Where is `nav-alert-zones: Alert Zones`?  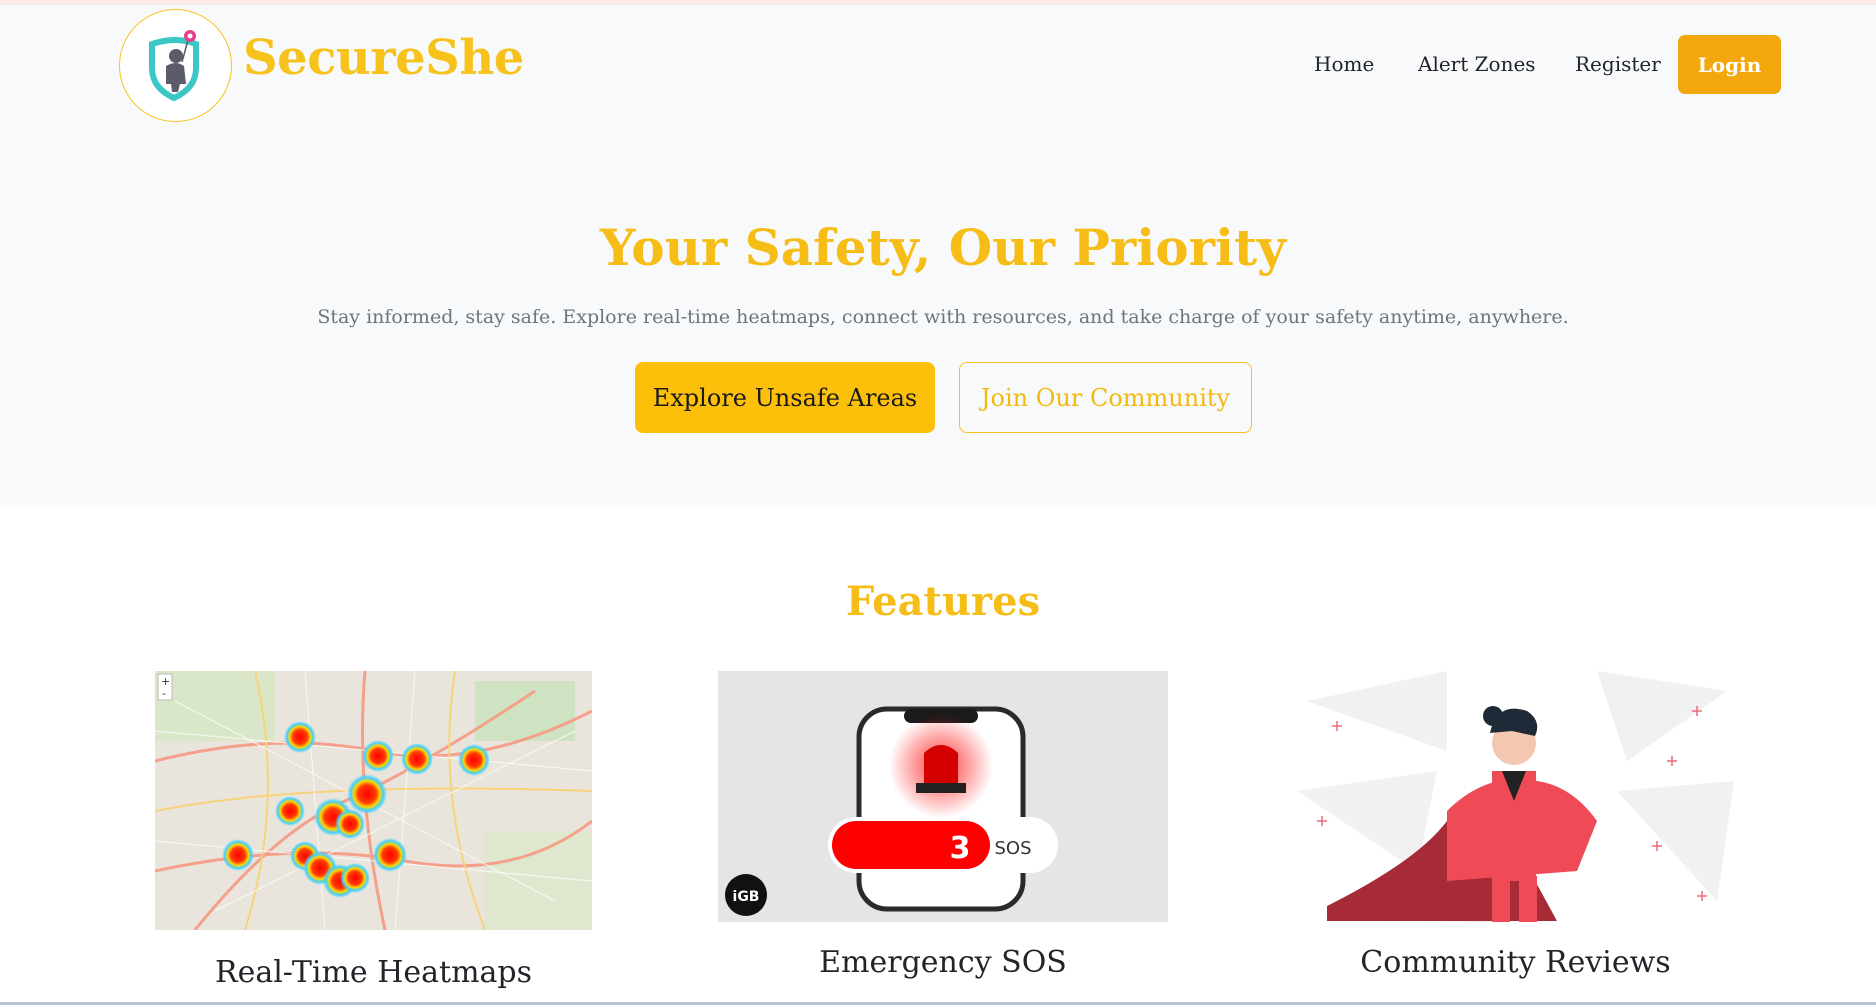 nav-alert-zones: Alert Zones is located at coordinates (1477, 64).